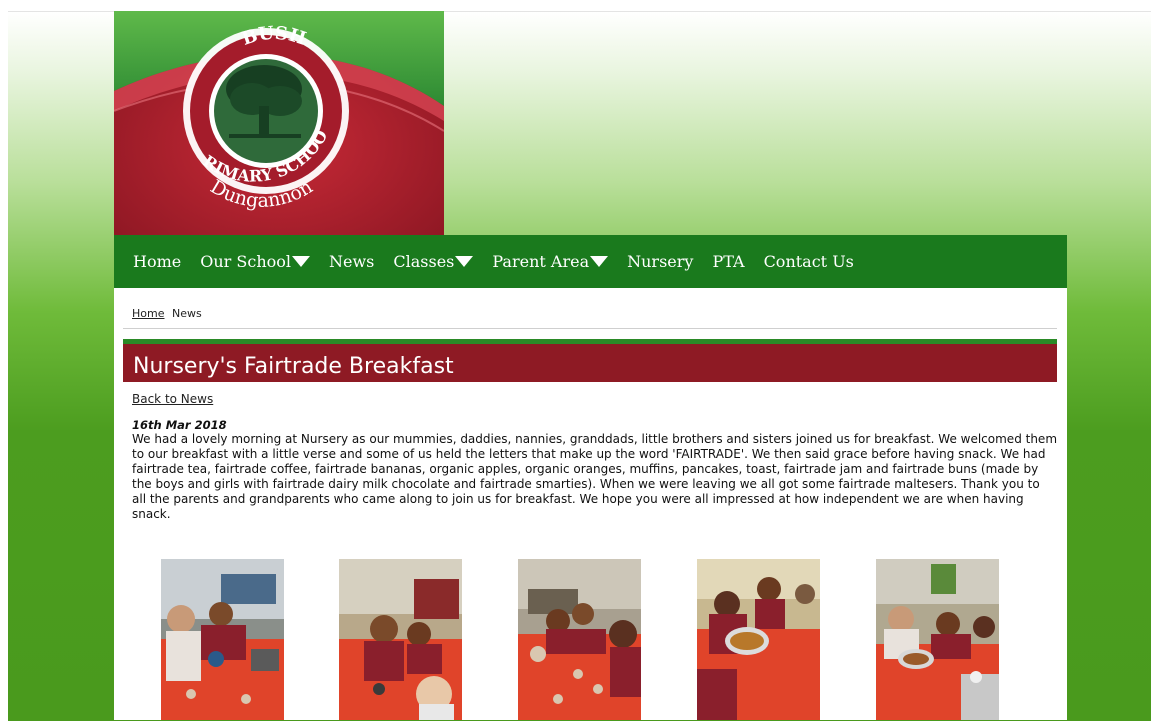  What do you see at coordinates (172, 399) in the screenshot?
I see `back-to-news-link: Back to News` at bounding box center [172, 399].